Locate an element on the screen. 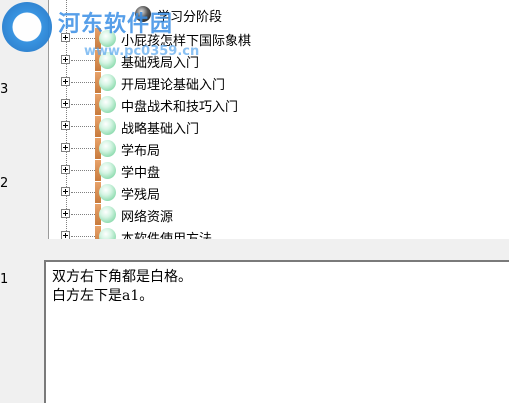 The height and width of the screenshot is (403, 509). tree-item: 小屁孩怎样下国际象棋 is located at coordinates (279, 39).